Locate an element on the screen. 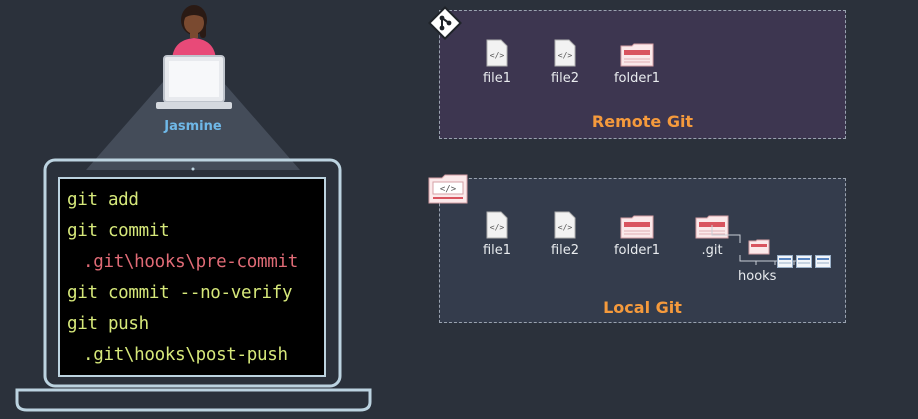 The height and width of the screenshot is (419, 918). local-git-title: Local Git is located at coordinates (642, 307).